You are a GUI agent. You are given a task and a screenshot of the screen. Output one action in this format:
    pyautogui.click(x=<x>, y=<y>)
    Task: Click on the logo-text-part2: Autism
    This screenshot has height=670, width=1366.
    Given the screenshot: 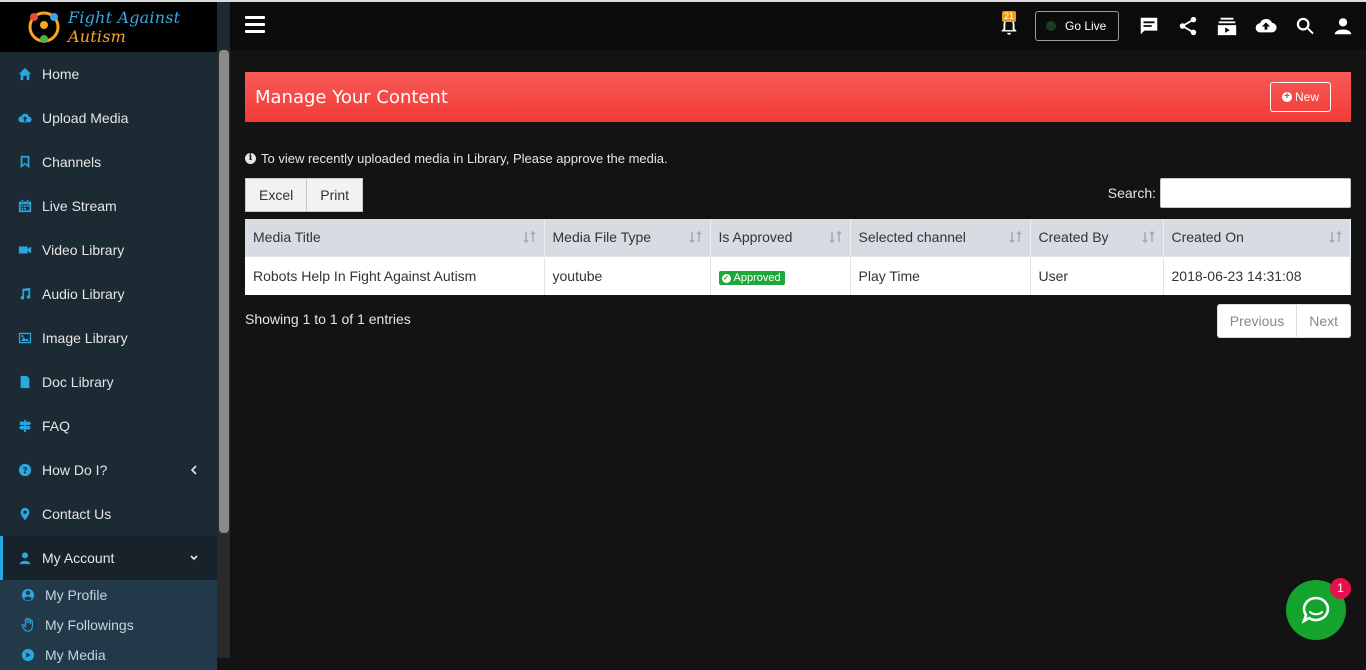 What is the action you would take?
    pyautogui.click(x=97, y=36)
    